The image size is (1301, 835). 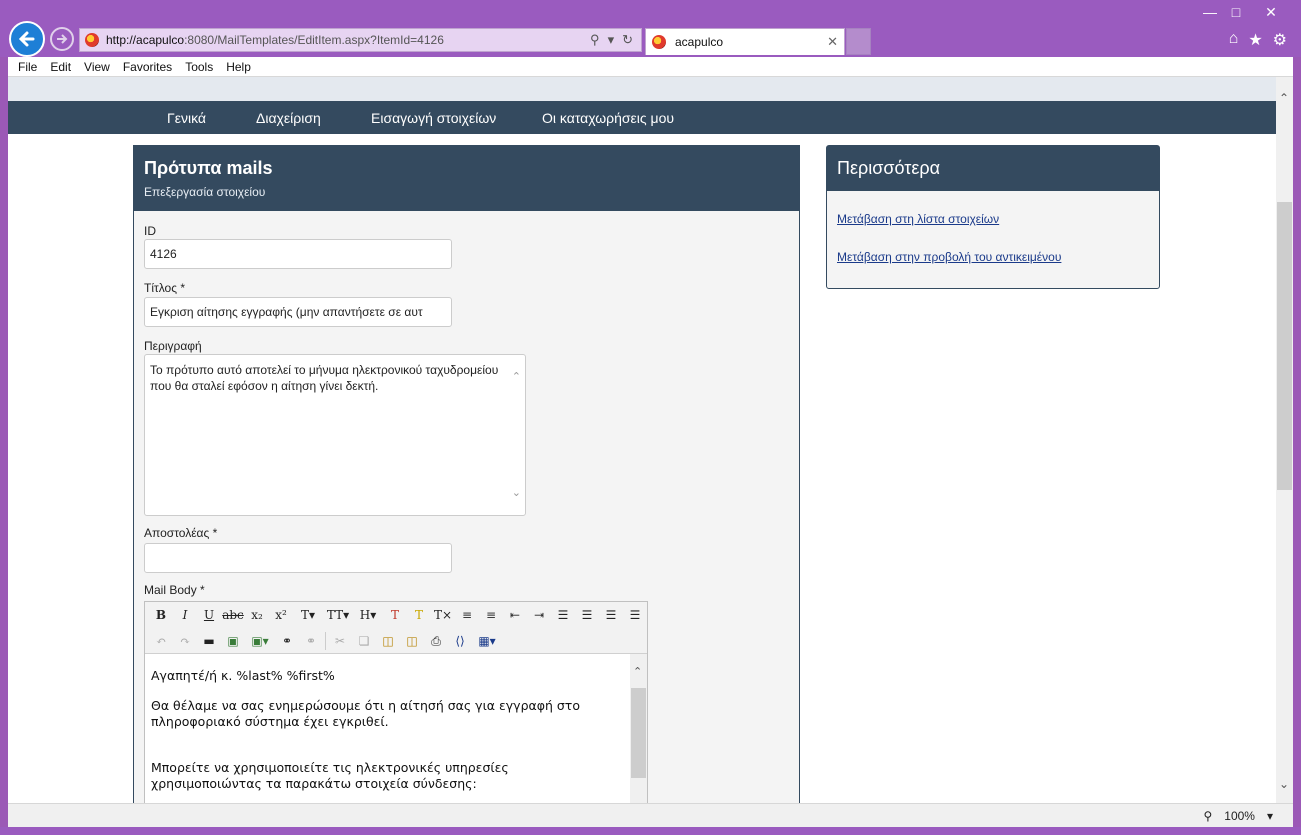 What do you see at coordinates (209, 615) in the screenshot?
I see `underline-icon: U` at bounding box center [209, 615].